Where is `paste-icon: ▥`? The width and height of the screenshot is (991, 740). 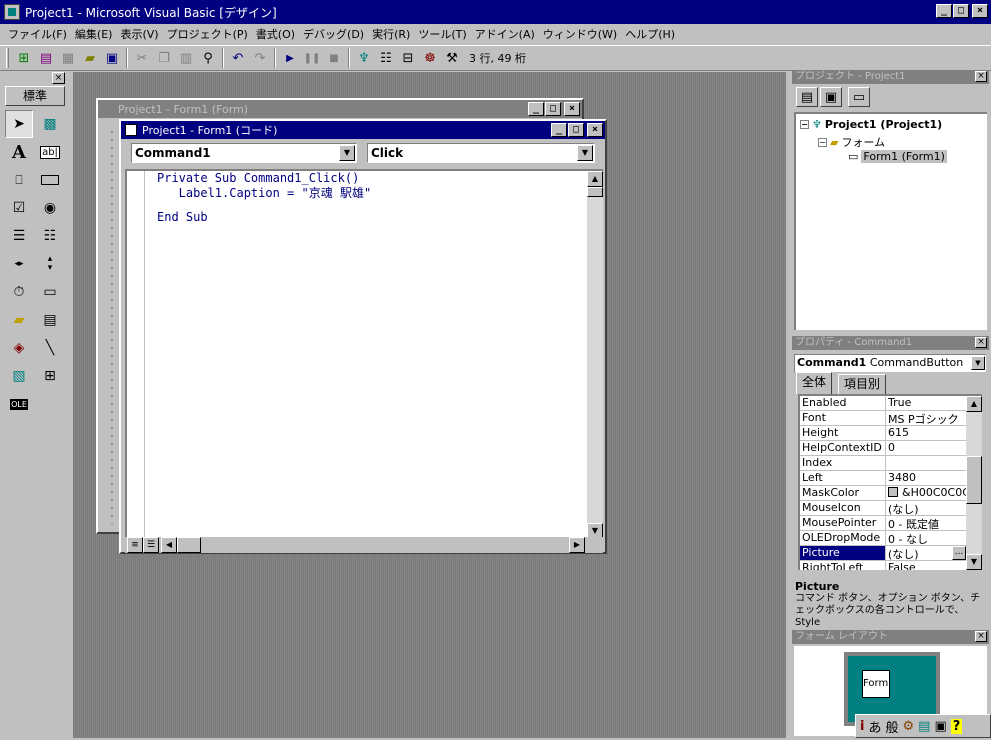 paste-icon: ▥ is located at coordinates (186, 58).